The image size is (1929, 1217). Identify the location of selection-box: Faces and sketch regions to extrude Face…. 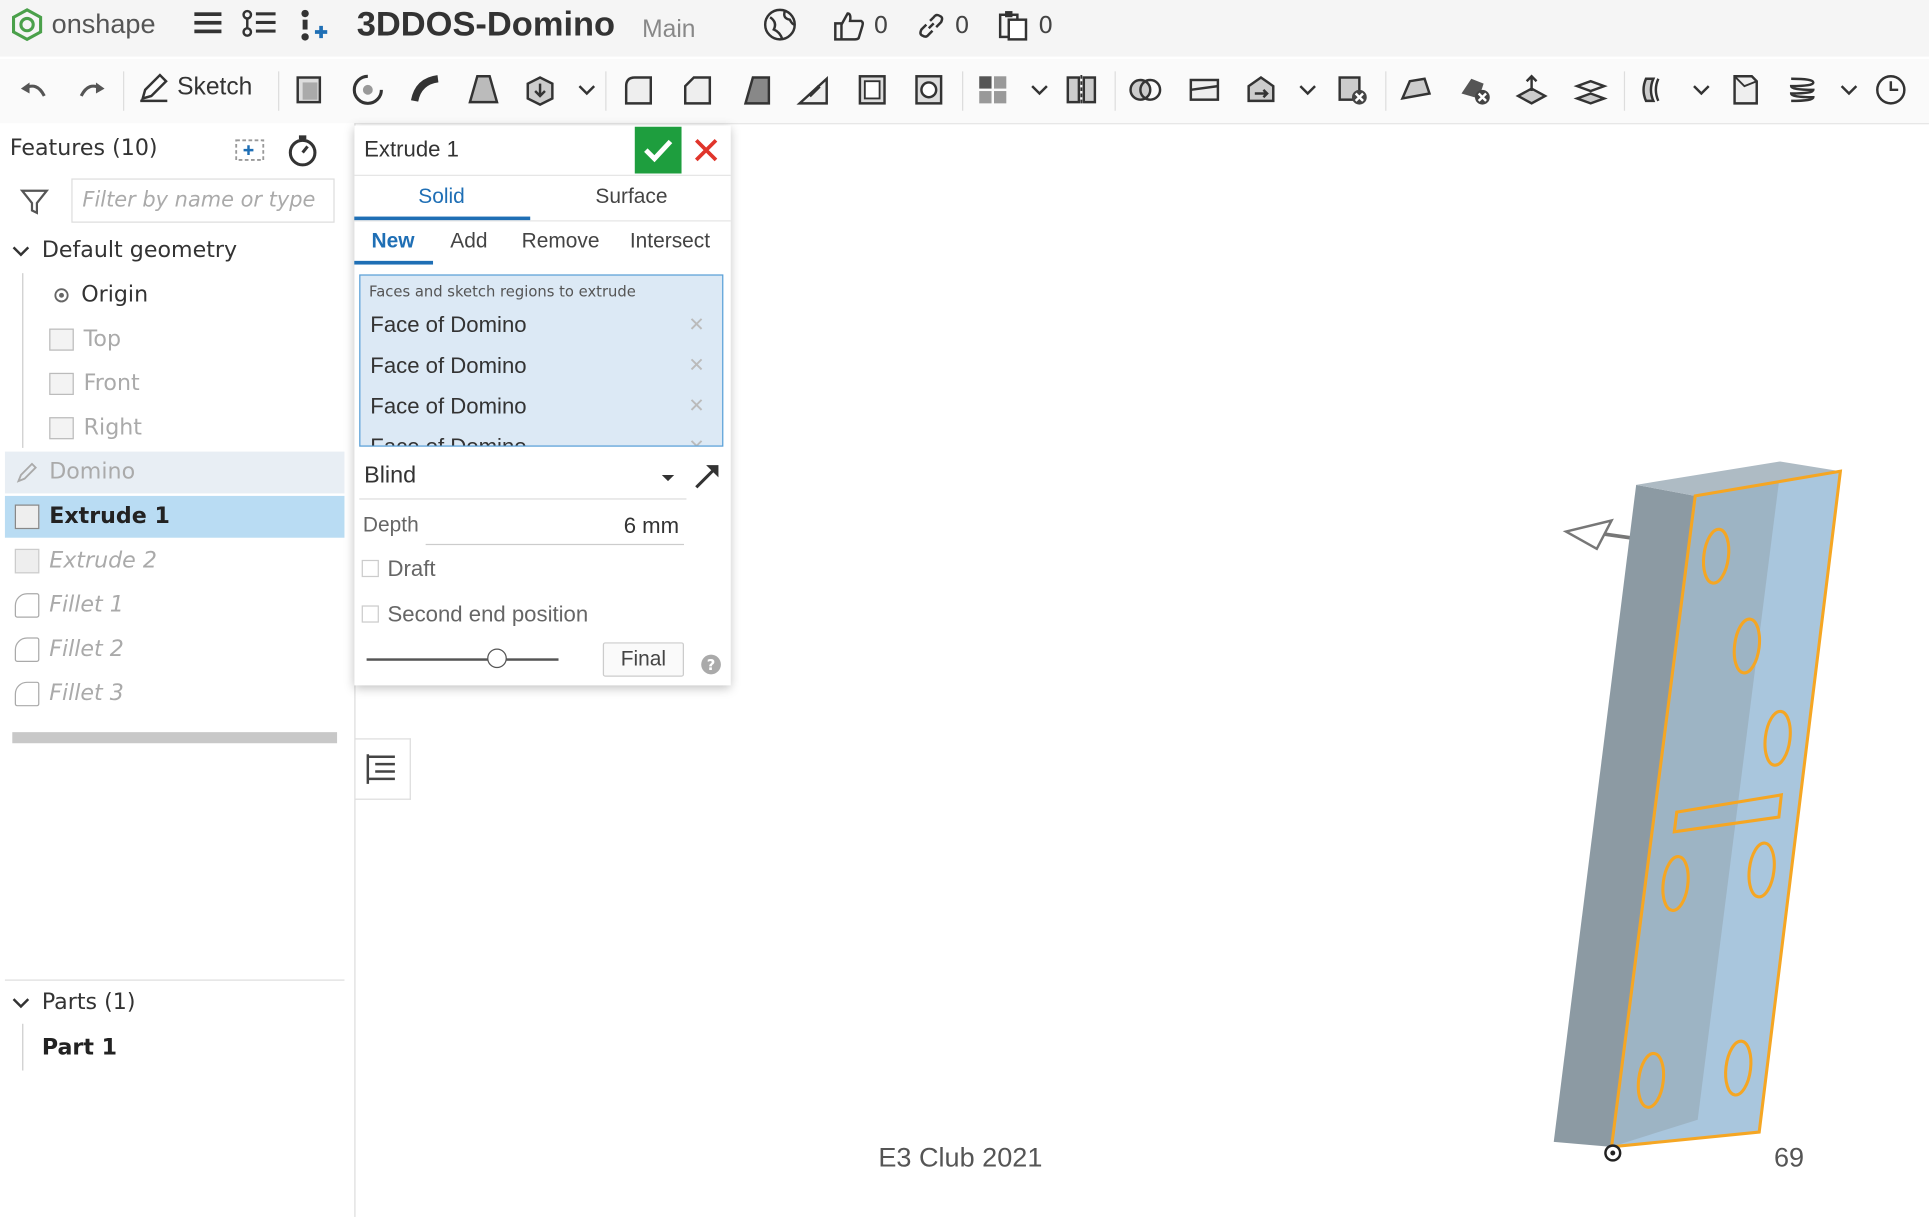
(541, 360).